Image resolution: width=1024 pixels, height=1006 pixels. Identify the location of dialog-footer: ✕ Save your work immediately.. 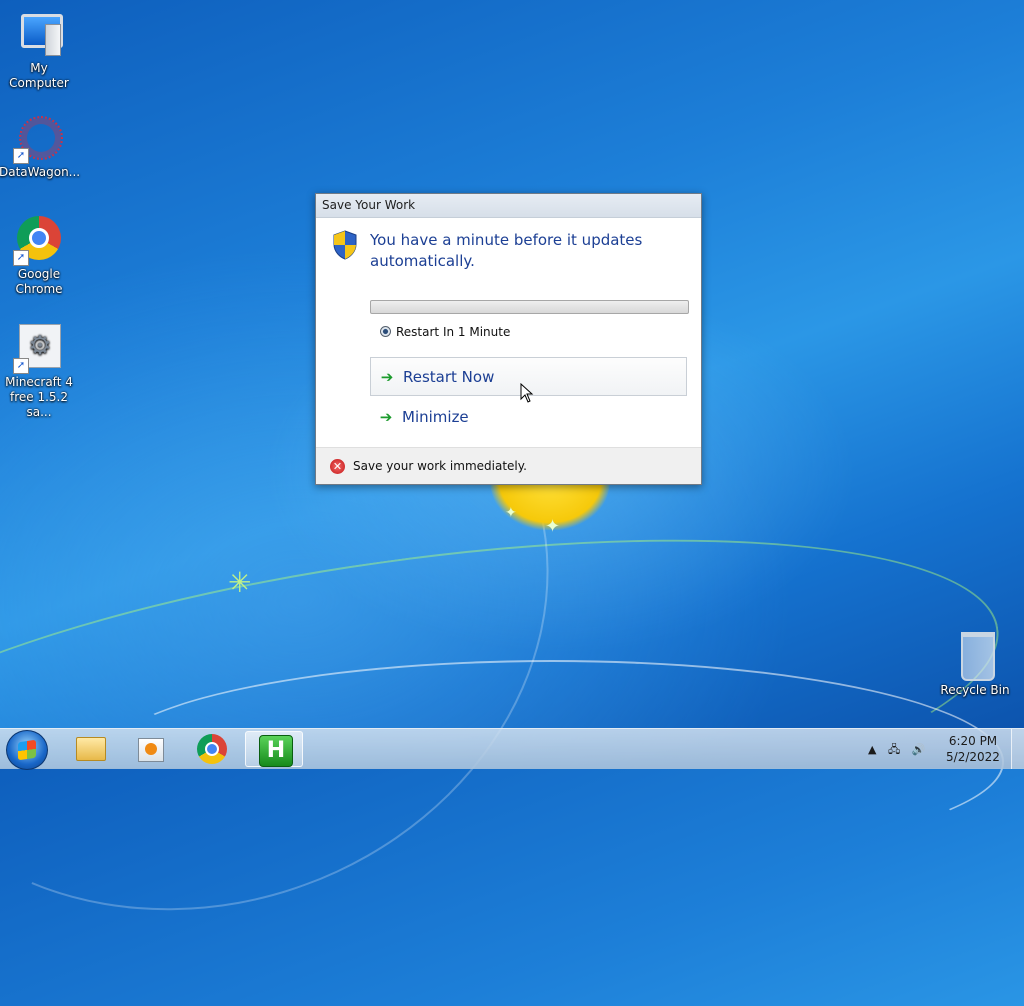
(508, 465).